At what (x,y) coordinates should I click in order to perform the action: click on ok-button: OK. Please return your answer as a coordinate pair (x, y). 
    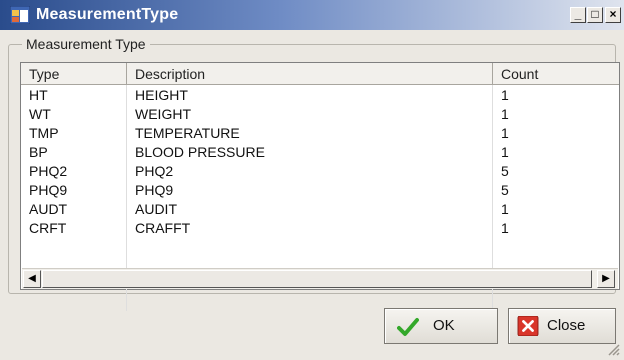
    Looking at the image, I should click on (441, 326).